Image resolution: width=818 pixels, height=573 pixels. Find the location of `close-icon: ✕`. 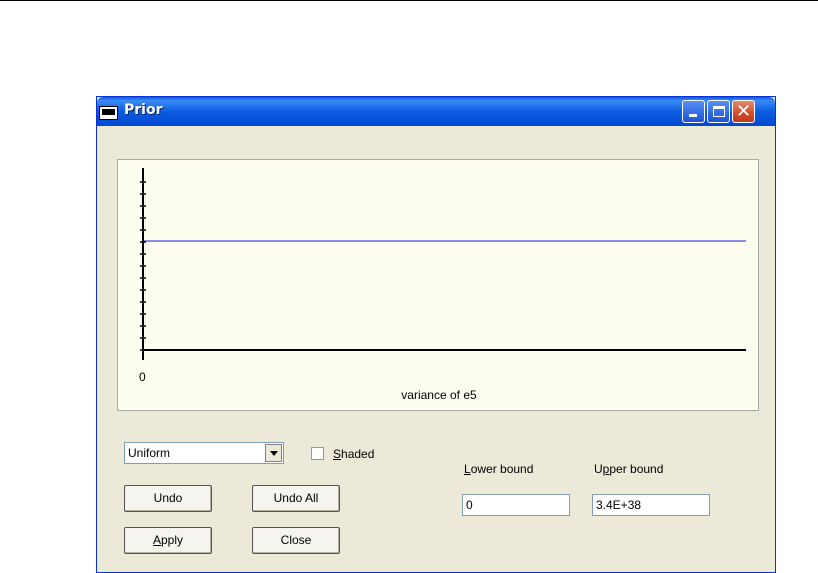

close-icon: ✕ is located at coordinates (743, 111).